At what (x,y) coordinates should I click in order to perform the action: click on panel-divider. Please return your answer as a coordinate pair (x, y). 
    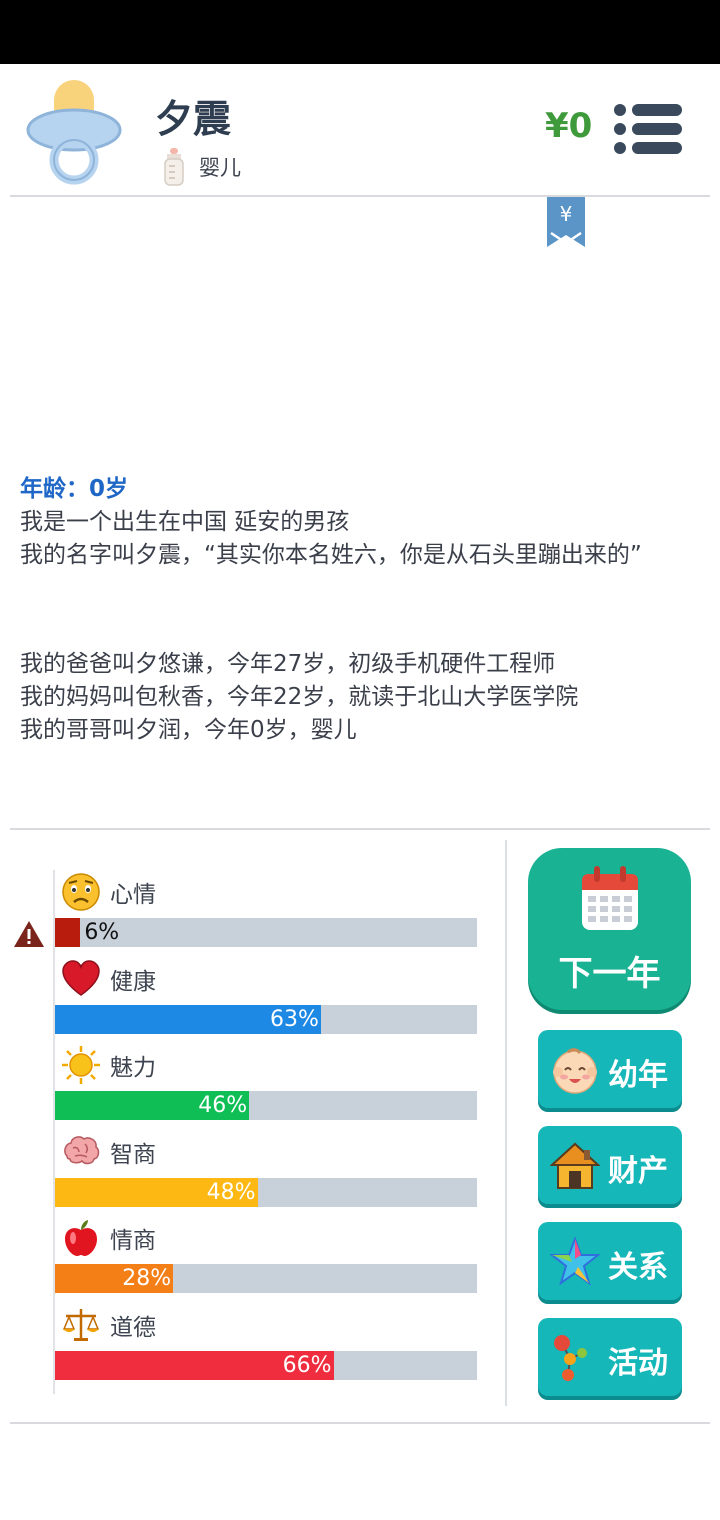
    Looking at the image, I should click on (506, 1123).